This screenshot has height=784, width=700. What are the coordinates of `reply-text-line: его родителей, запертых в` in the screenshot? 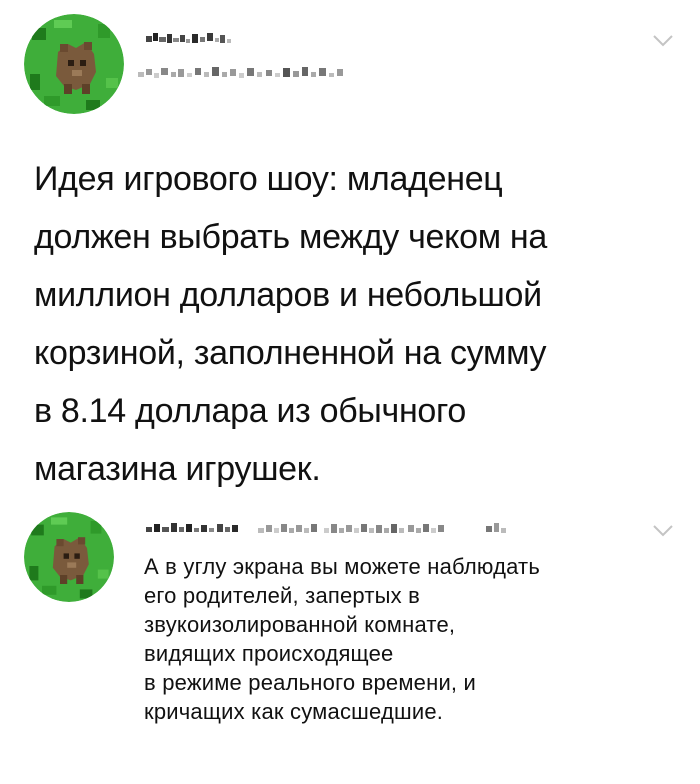 It's located at (282, 595).